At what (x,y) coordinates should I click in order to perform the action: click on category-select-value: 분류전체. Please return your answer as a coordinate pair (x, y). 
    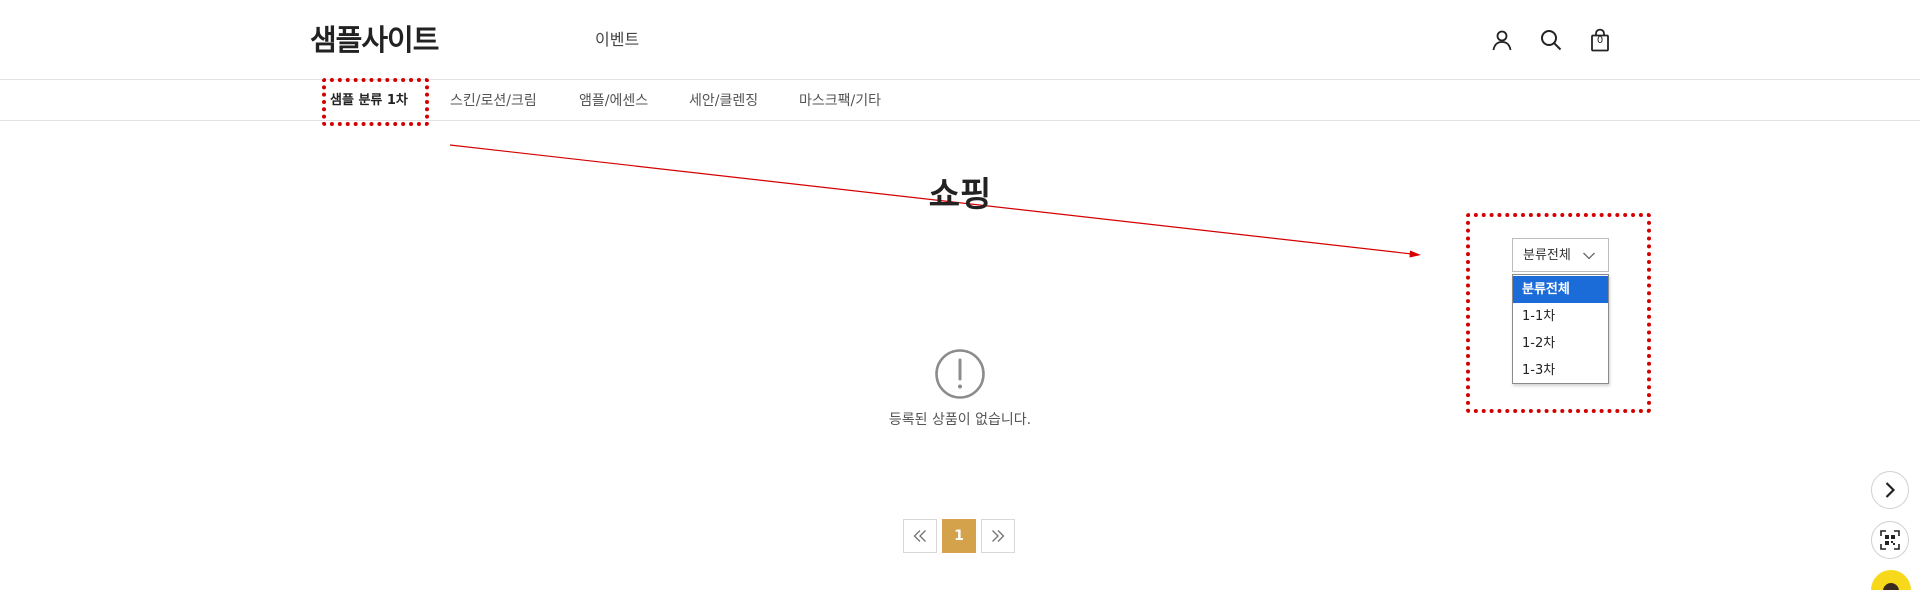
    Looking at the image, I should click on (1547, 255).